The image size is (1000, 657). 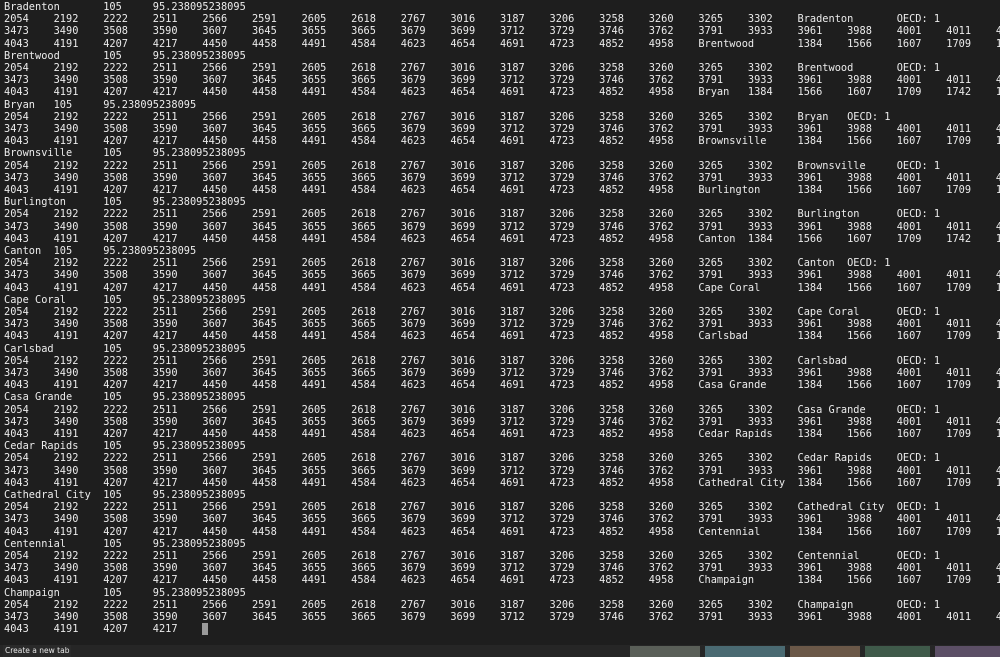 I want to click on cursor-padding, so click(x=190, y=629).